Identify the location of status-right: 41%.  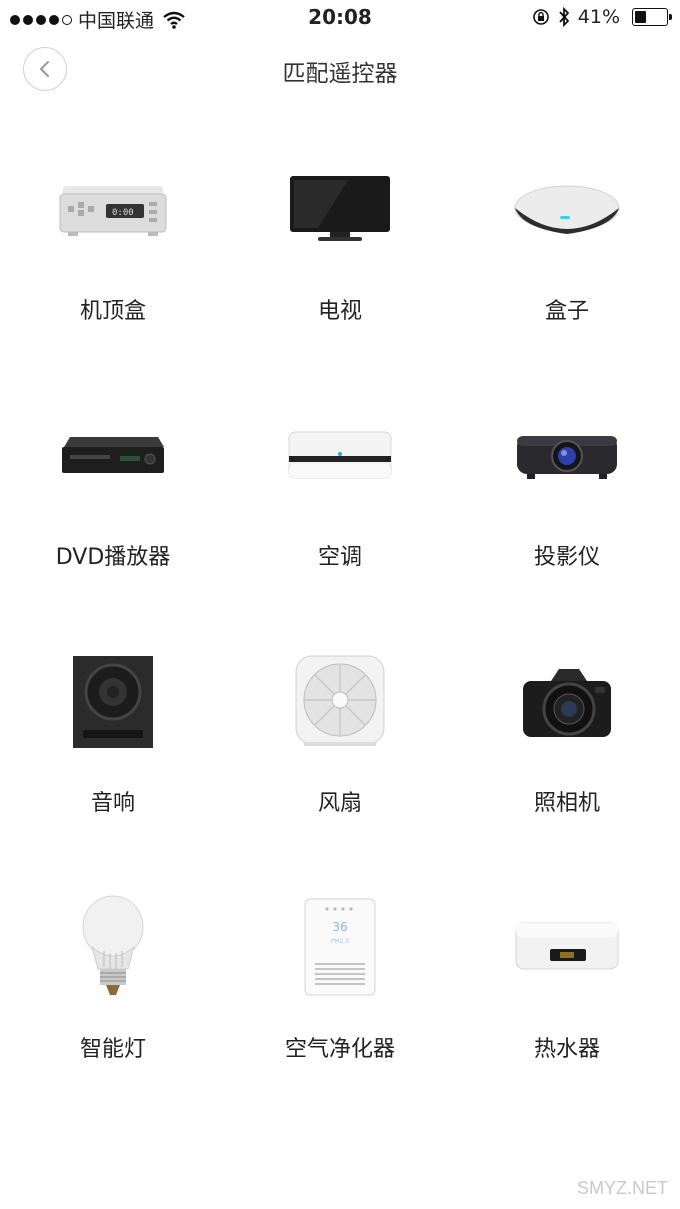
(602, 17).